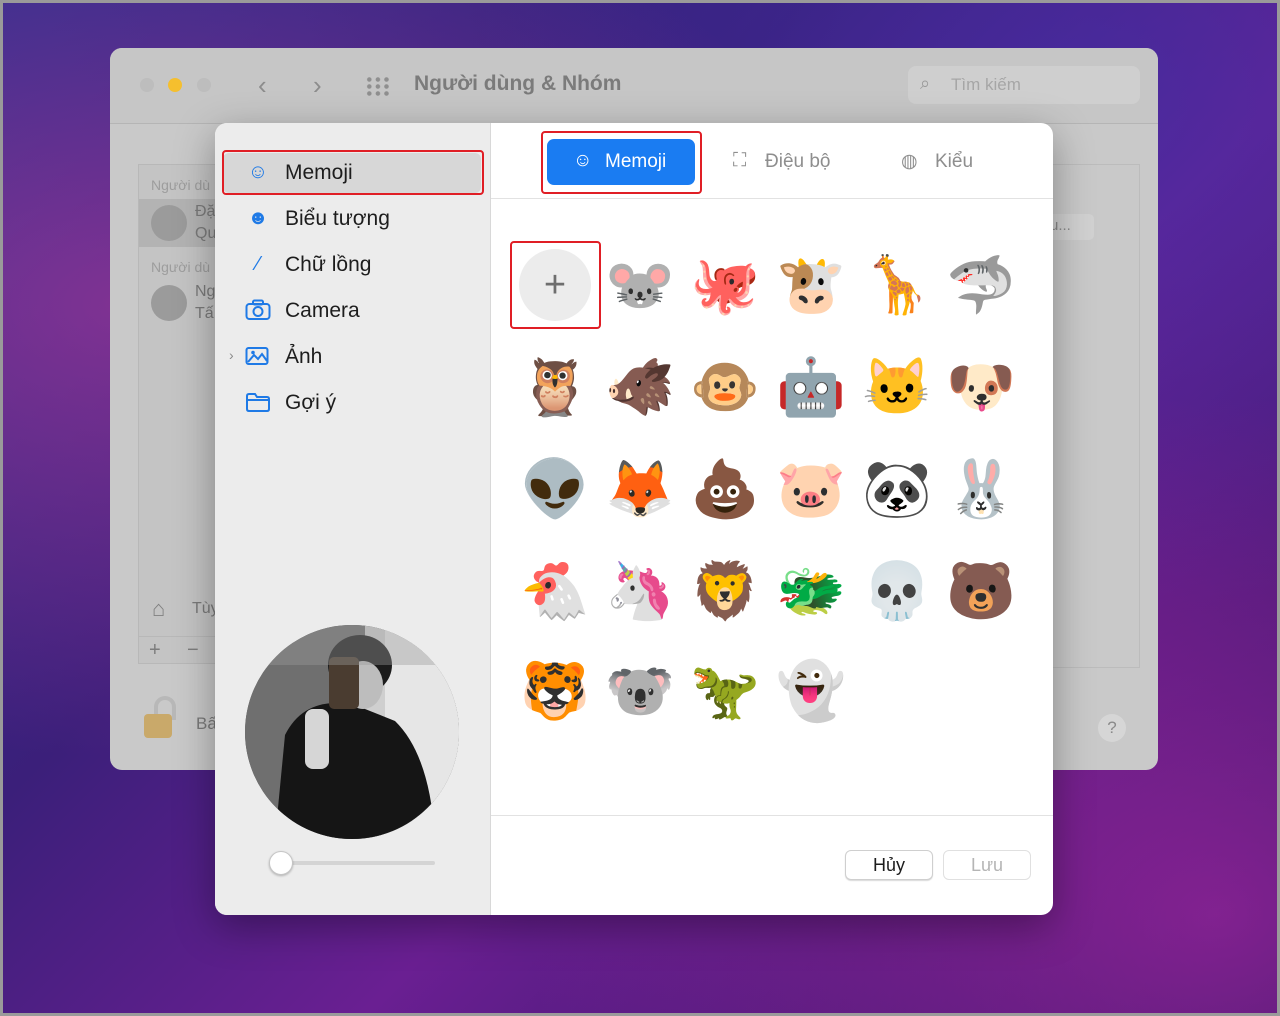 The width and height of the screenshot is (1280, 1016). I want to click on profile-photo-preview, so click(352, 732).